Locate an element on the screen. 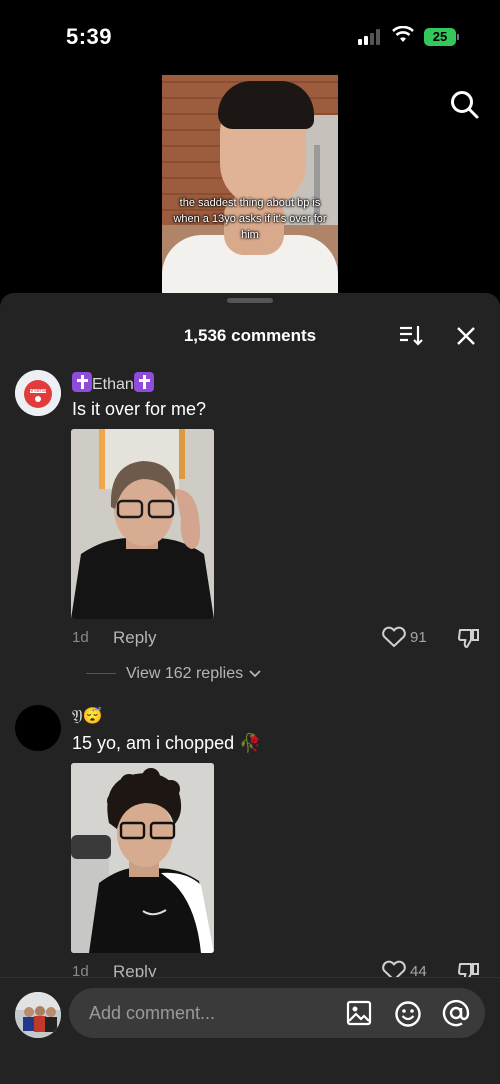 The image size is (500, 1084). status-time: 5:39 is located at coordinates (89, 36).